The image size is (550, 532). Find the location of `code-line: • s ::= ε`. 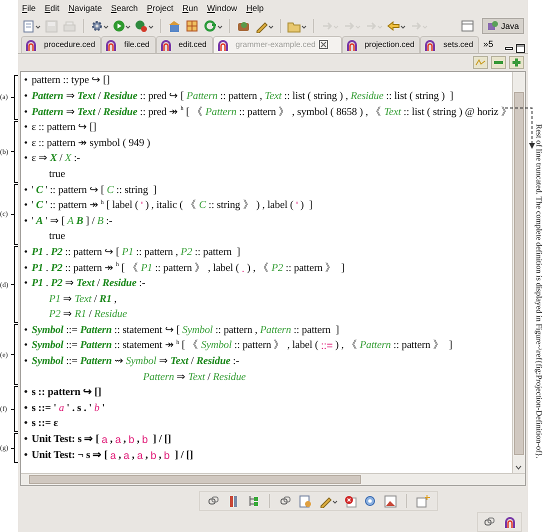

code-line: • s ::= ε is located at coordinates (41, 424).